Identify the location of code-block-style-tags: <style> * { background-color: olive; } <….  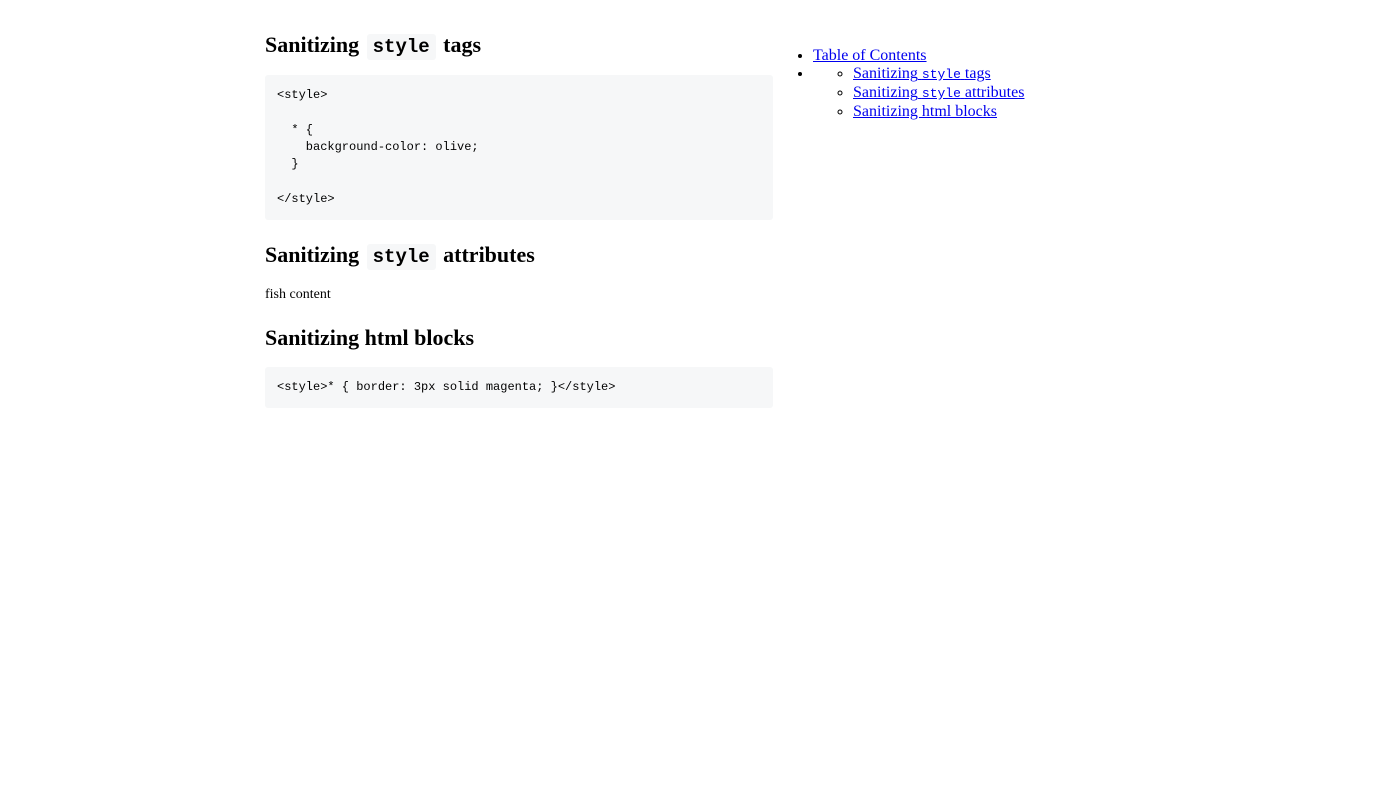
(519, 148).